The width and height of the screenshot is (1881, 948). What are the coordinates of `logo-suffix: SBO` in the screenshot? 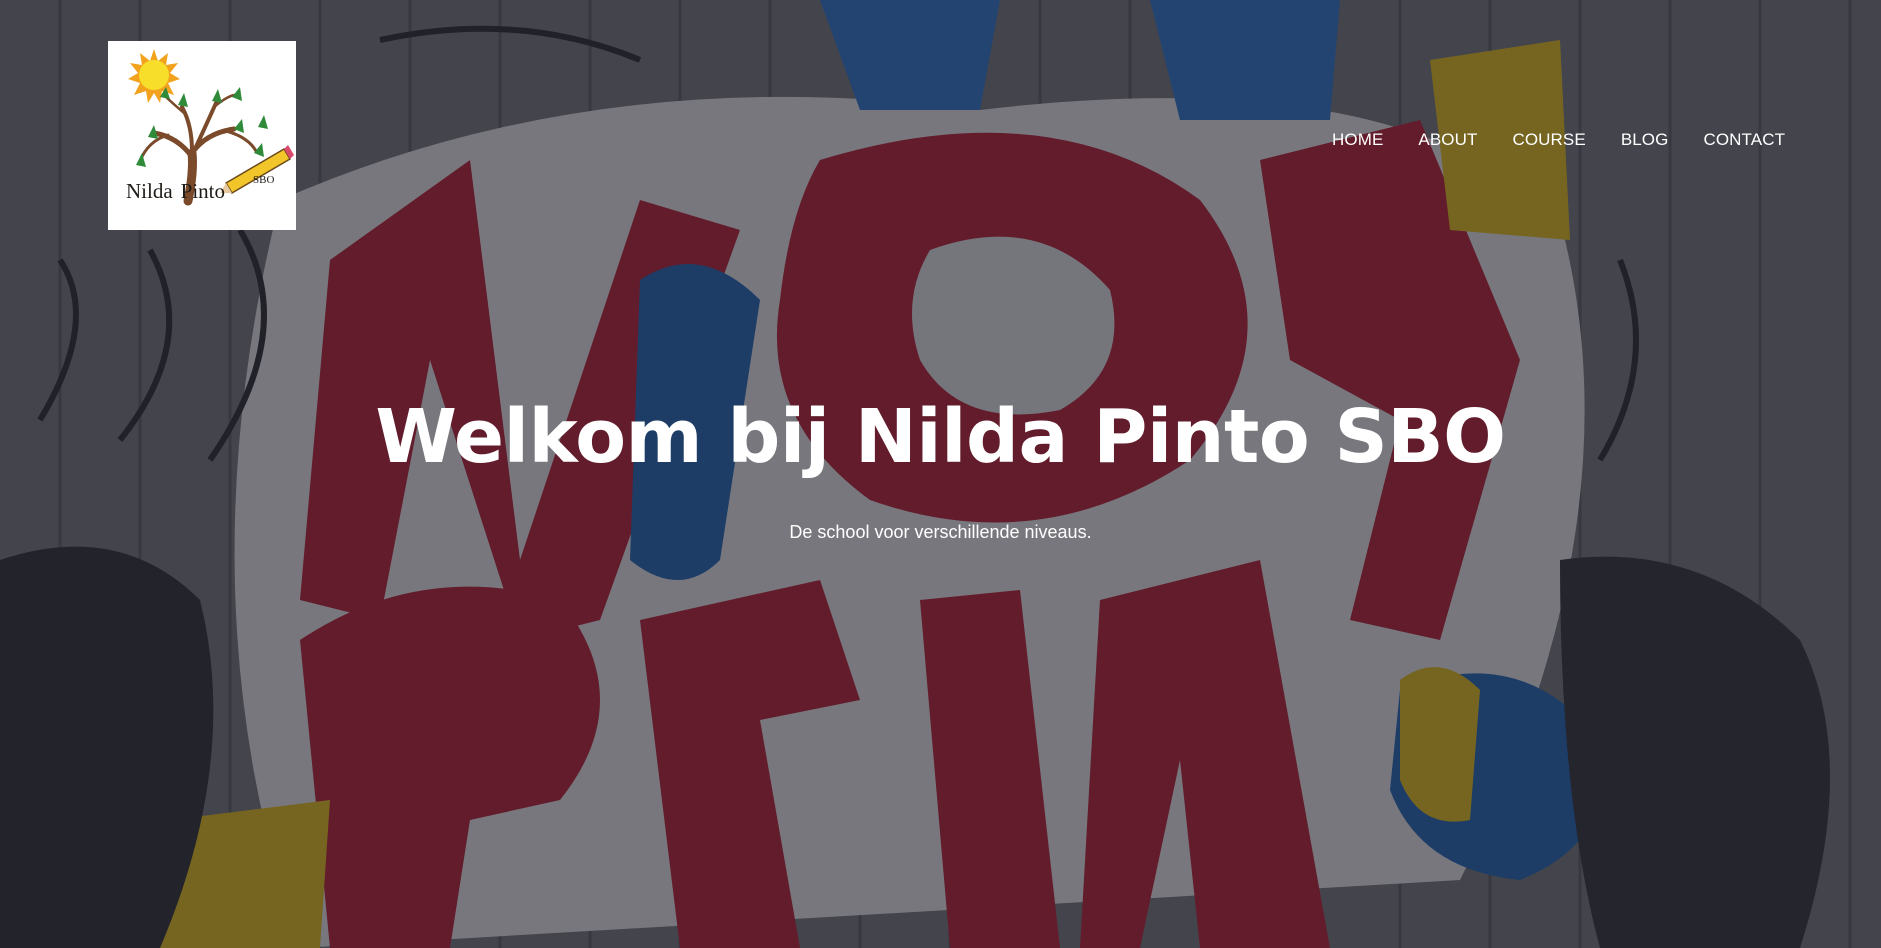 It's located at (264, 180).